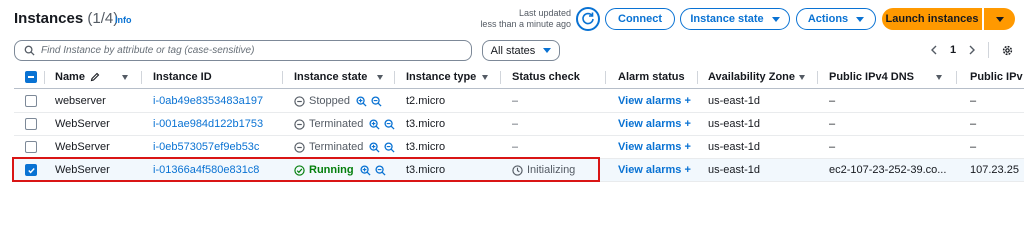 This screenshot has width=1024, height=240. I want to click on page-number: 1, so click(953, 50).